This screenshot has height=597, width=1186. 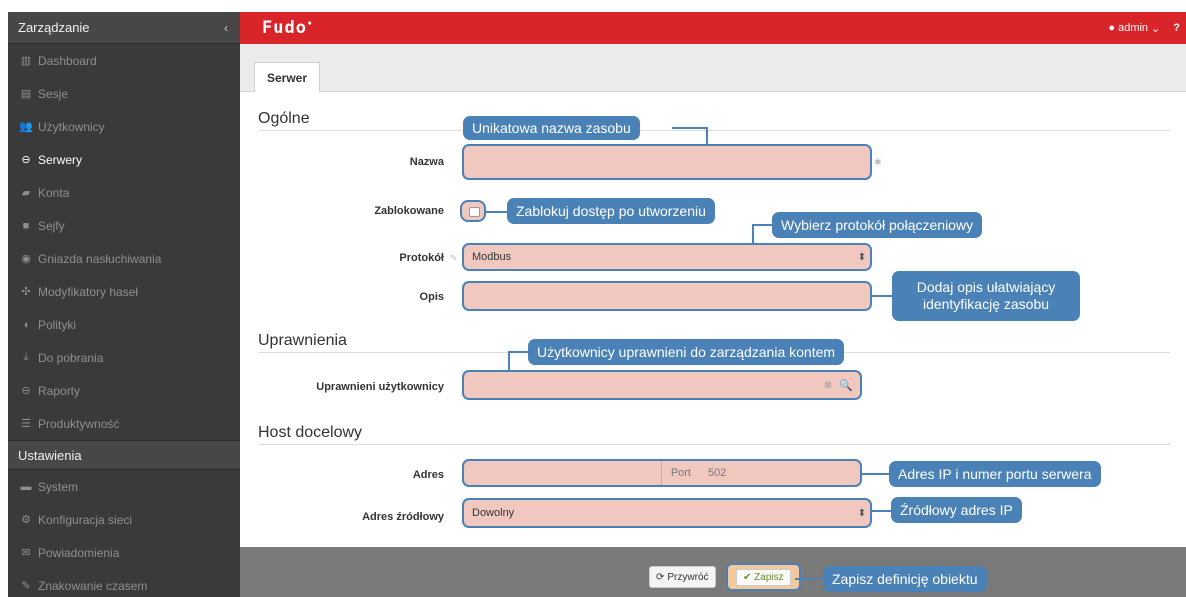 I want to click on konfiguracja-sieci-icon: ⚙, so click(x=26, y=520).